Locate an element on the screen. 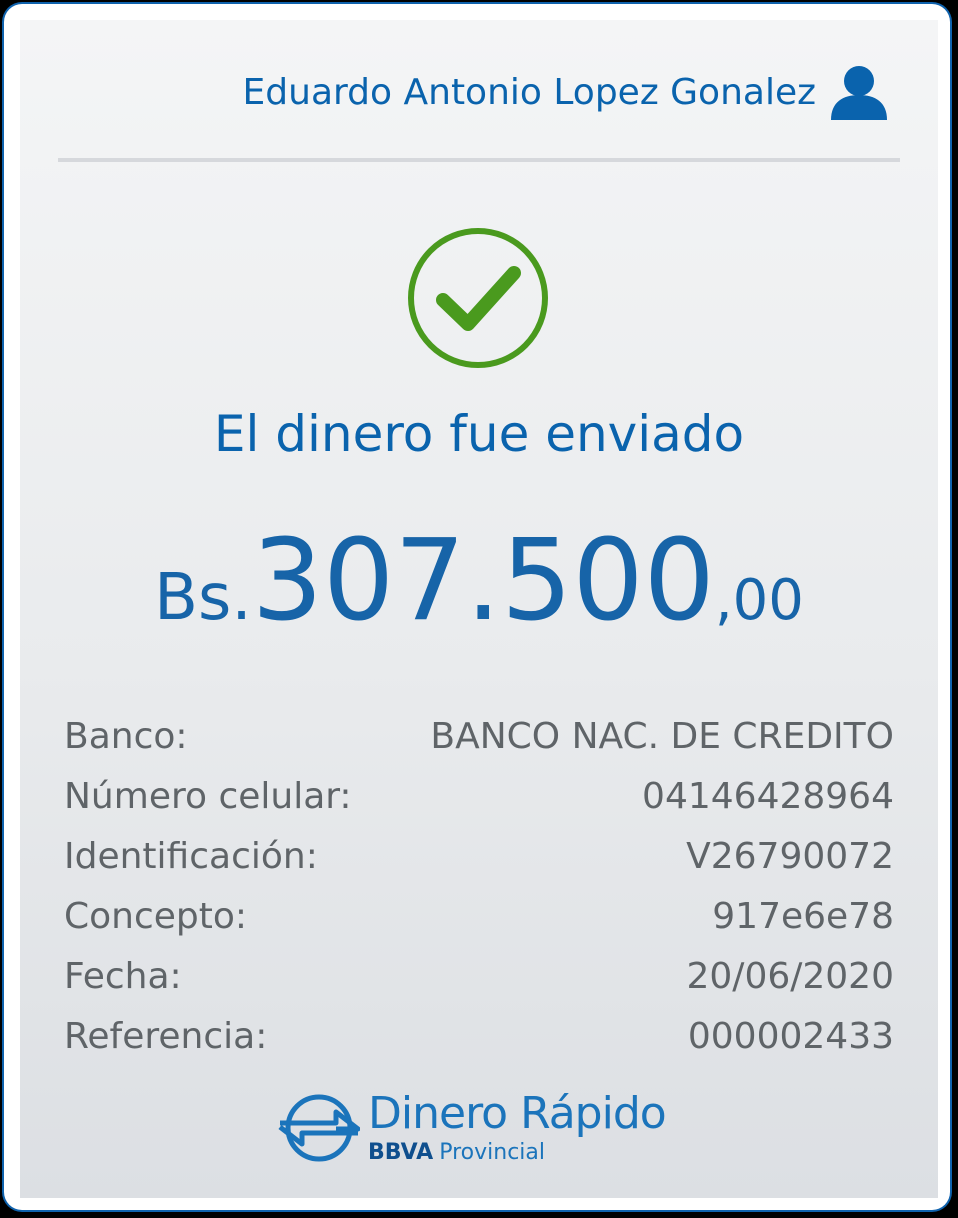  detail-value: V26790072 is located at coordinates (790, 856).